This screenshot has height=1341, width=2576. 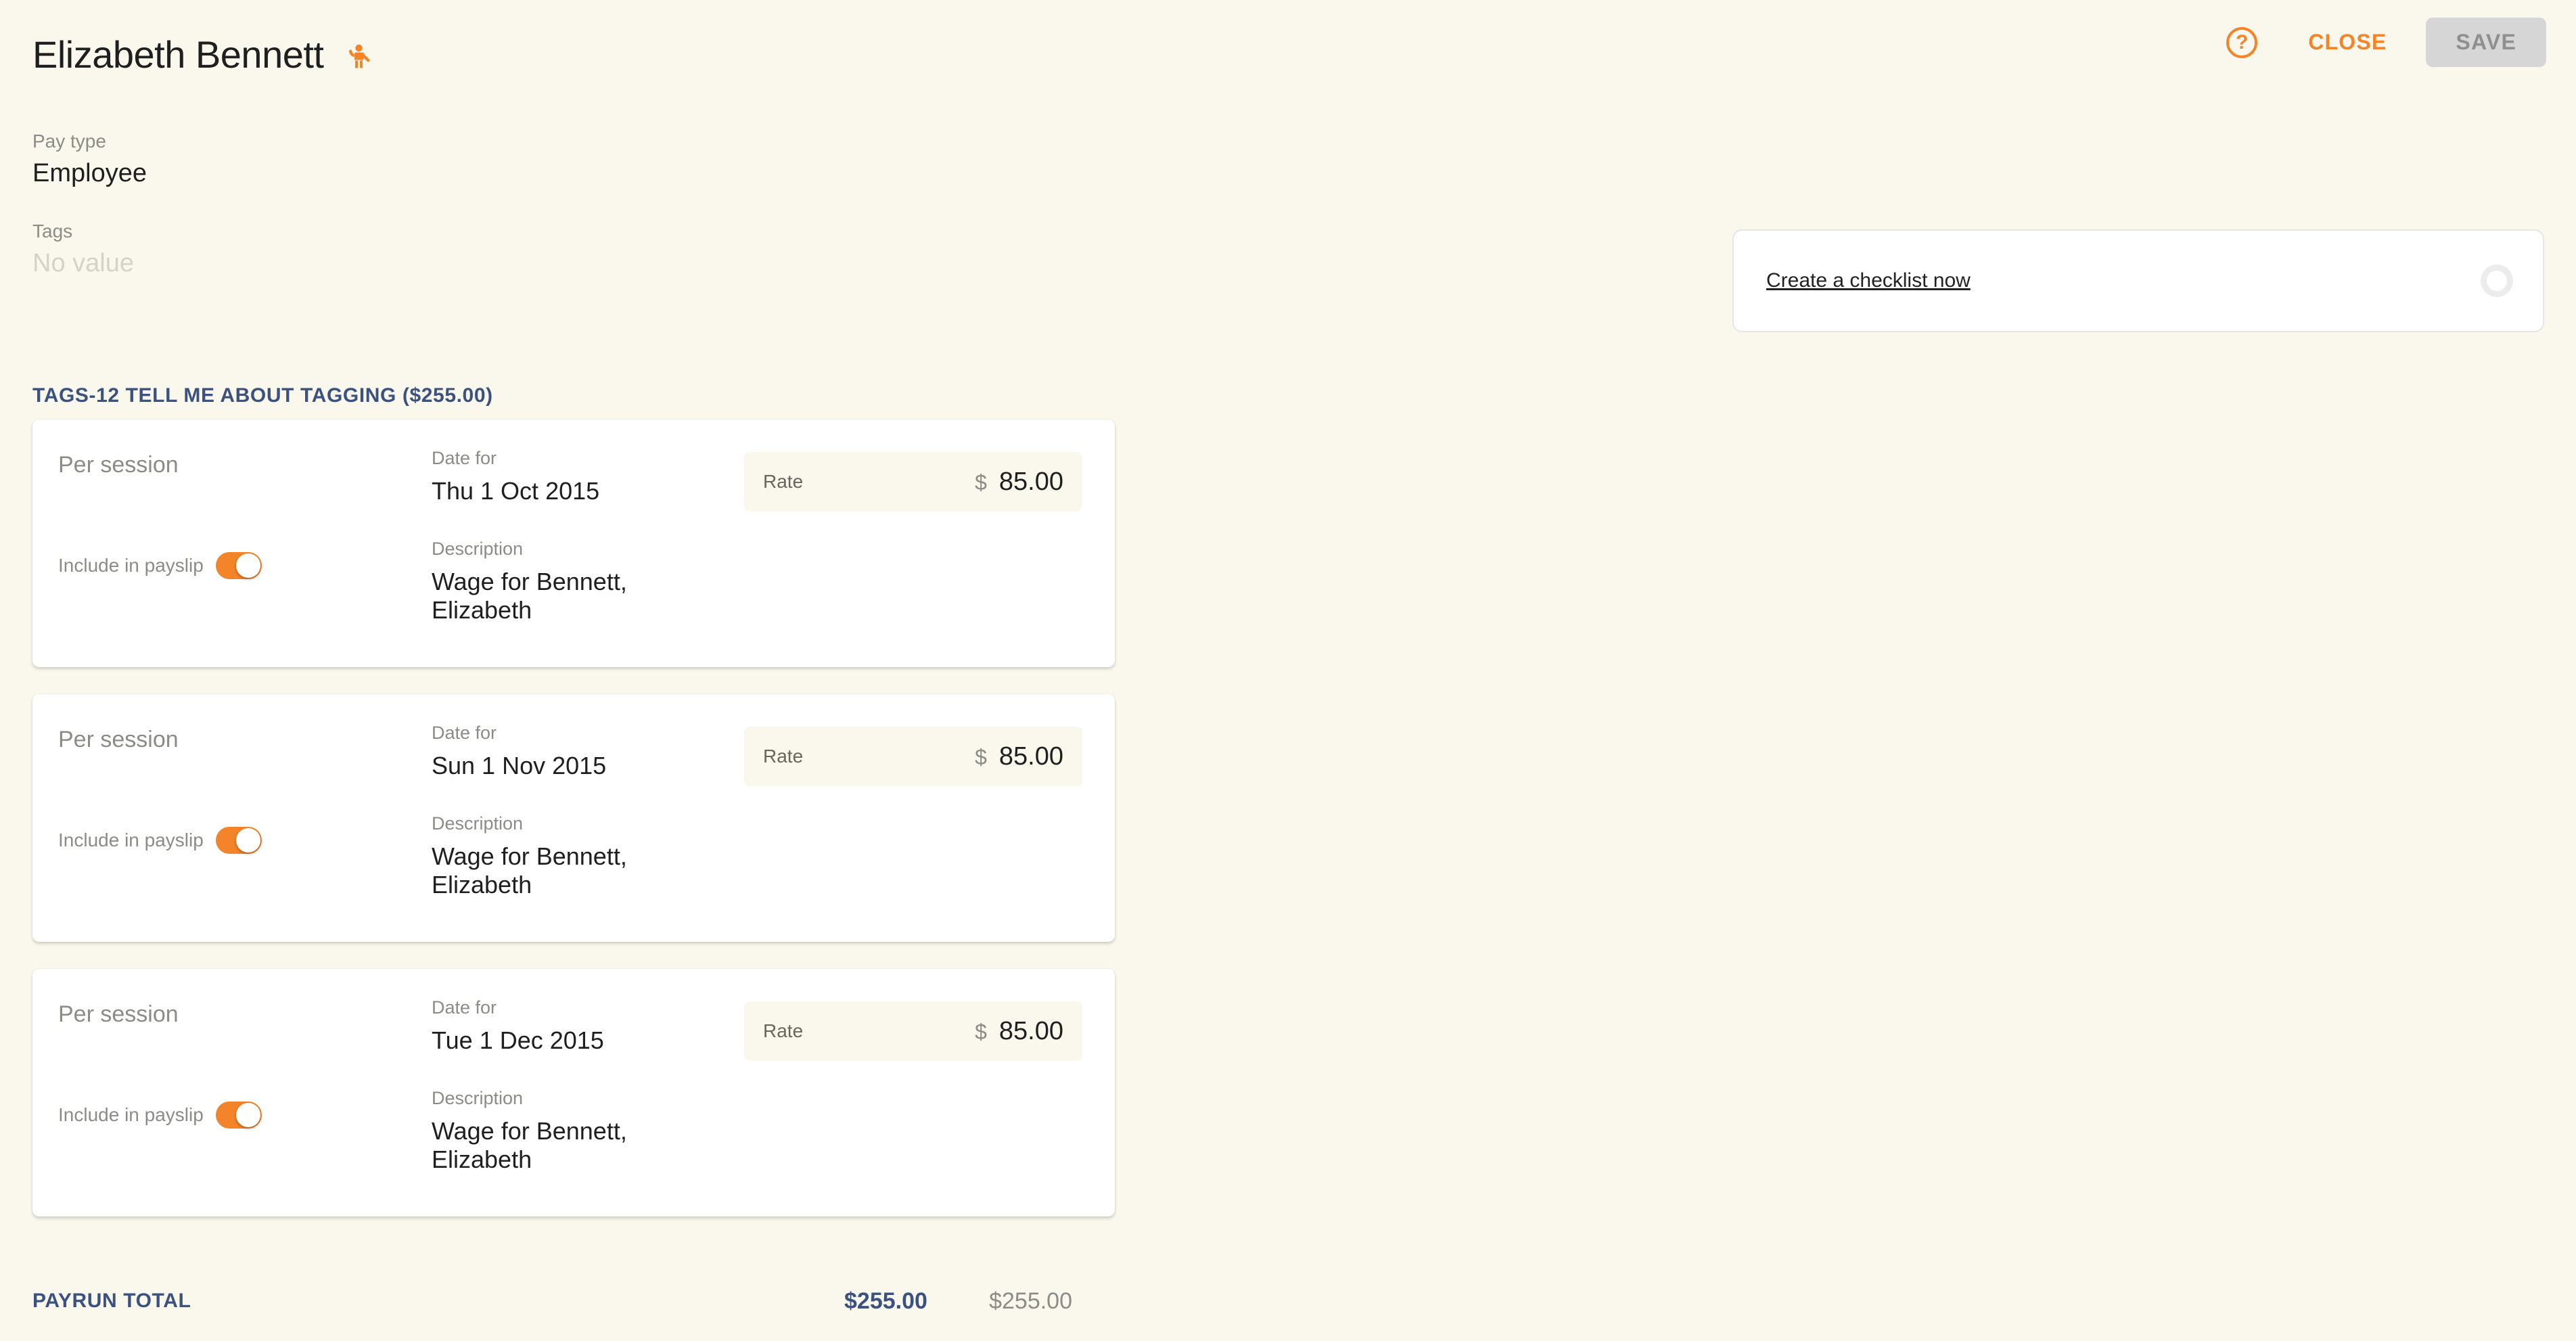 I want to click on date-for-value: Sun 1 Nov 2015, so click(x=519, y=766).